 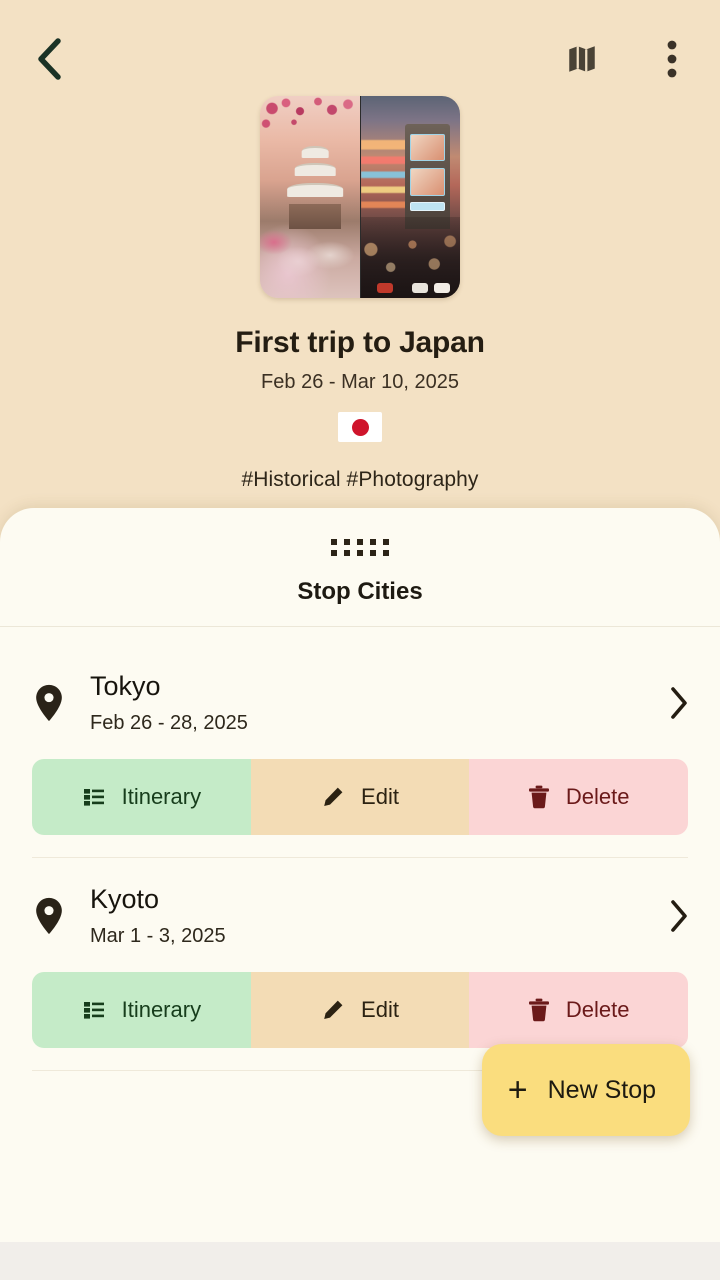 What do you see at coordinates (360, 567) in the screenshot?
I see `sheet-header: Stop Cities` at bounding box center [360, 567].